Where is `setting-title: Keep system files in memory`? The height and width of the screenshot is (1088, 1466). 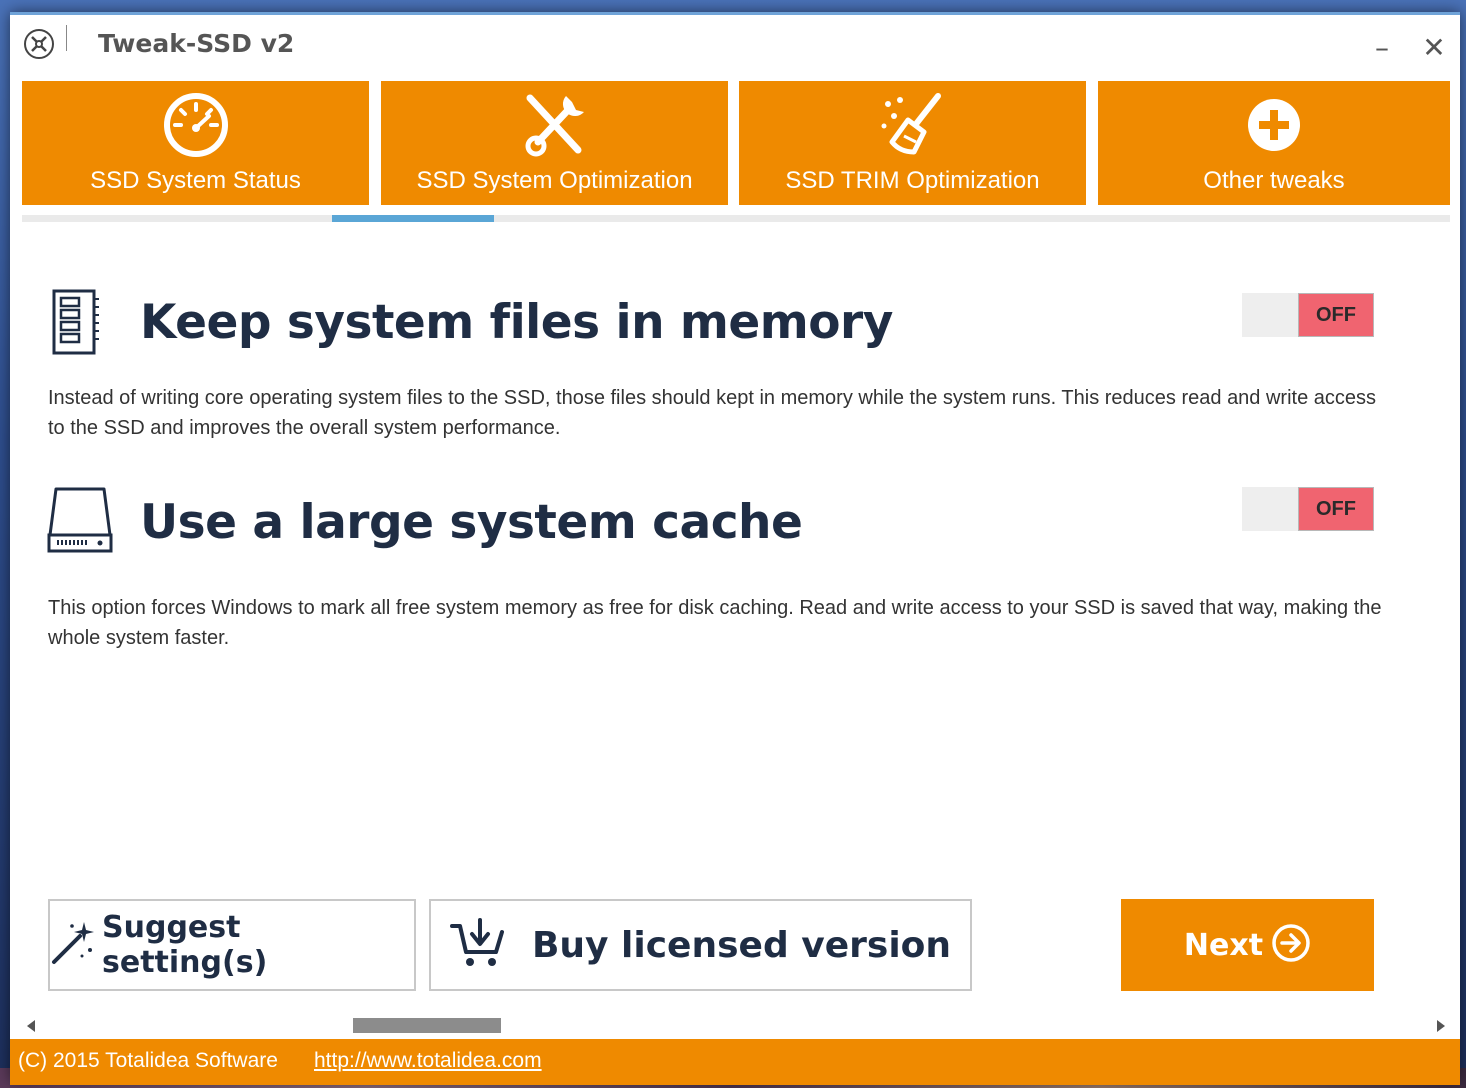 setting-title: Keep system files in memory is located at coordinates (516, 322).